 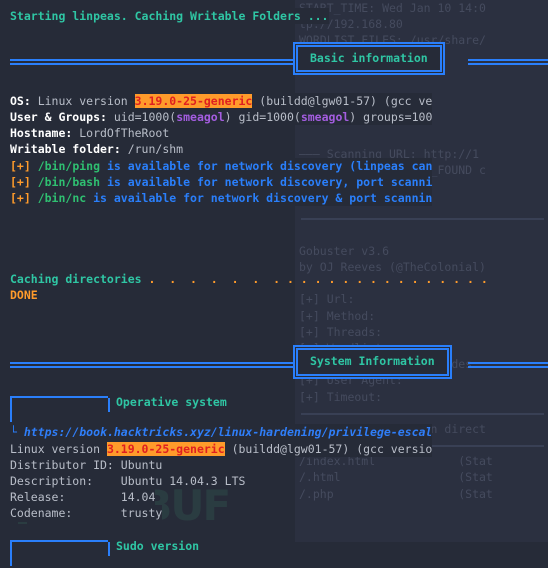 I want to click on kernel-version: 3.19.0-25-generic, so click(x=165, y=448).